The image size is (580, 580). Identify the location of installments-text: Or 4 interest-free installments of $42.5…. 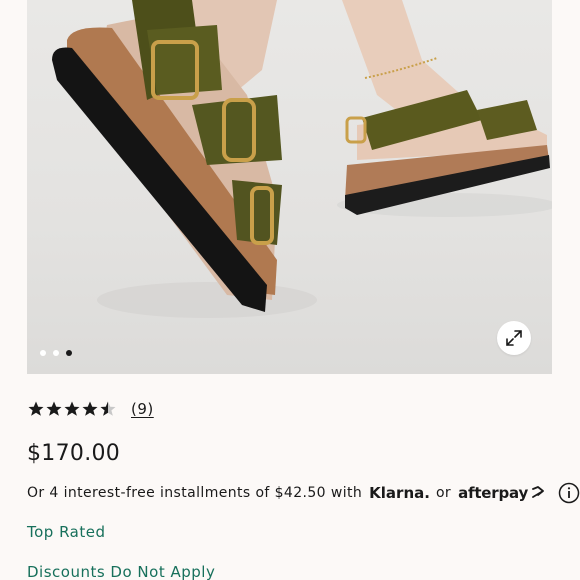
(195, 493).